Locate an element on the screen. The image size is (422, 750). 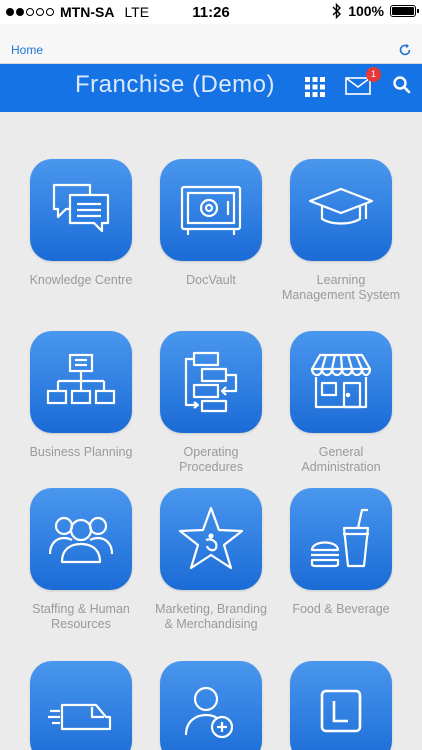
tile-l-section is located at coordinates (341, 705).